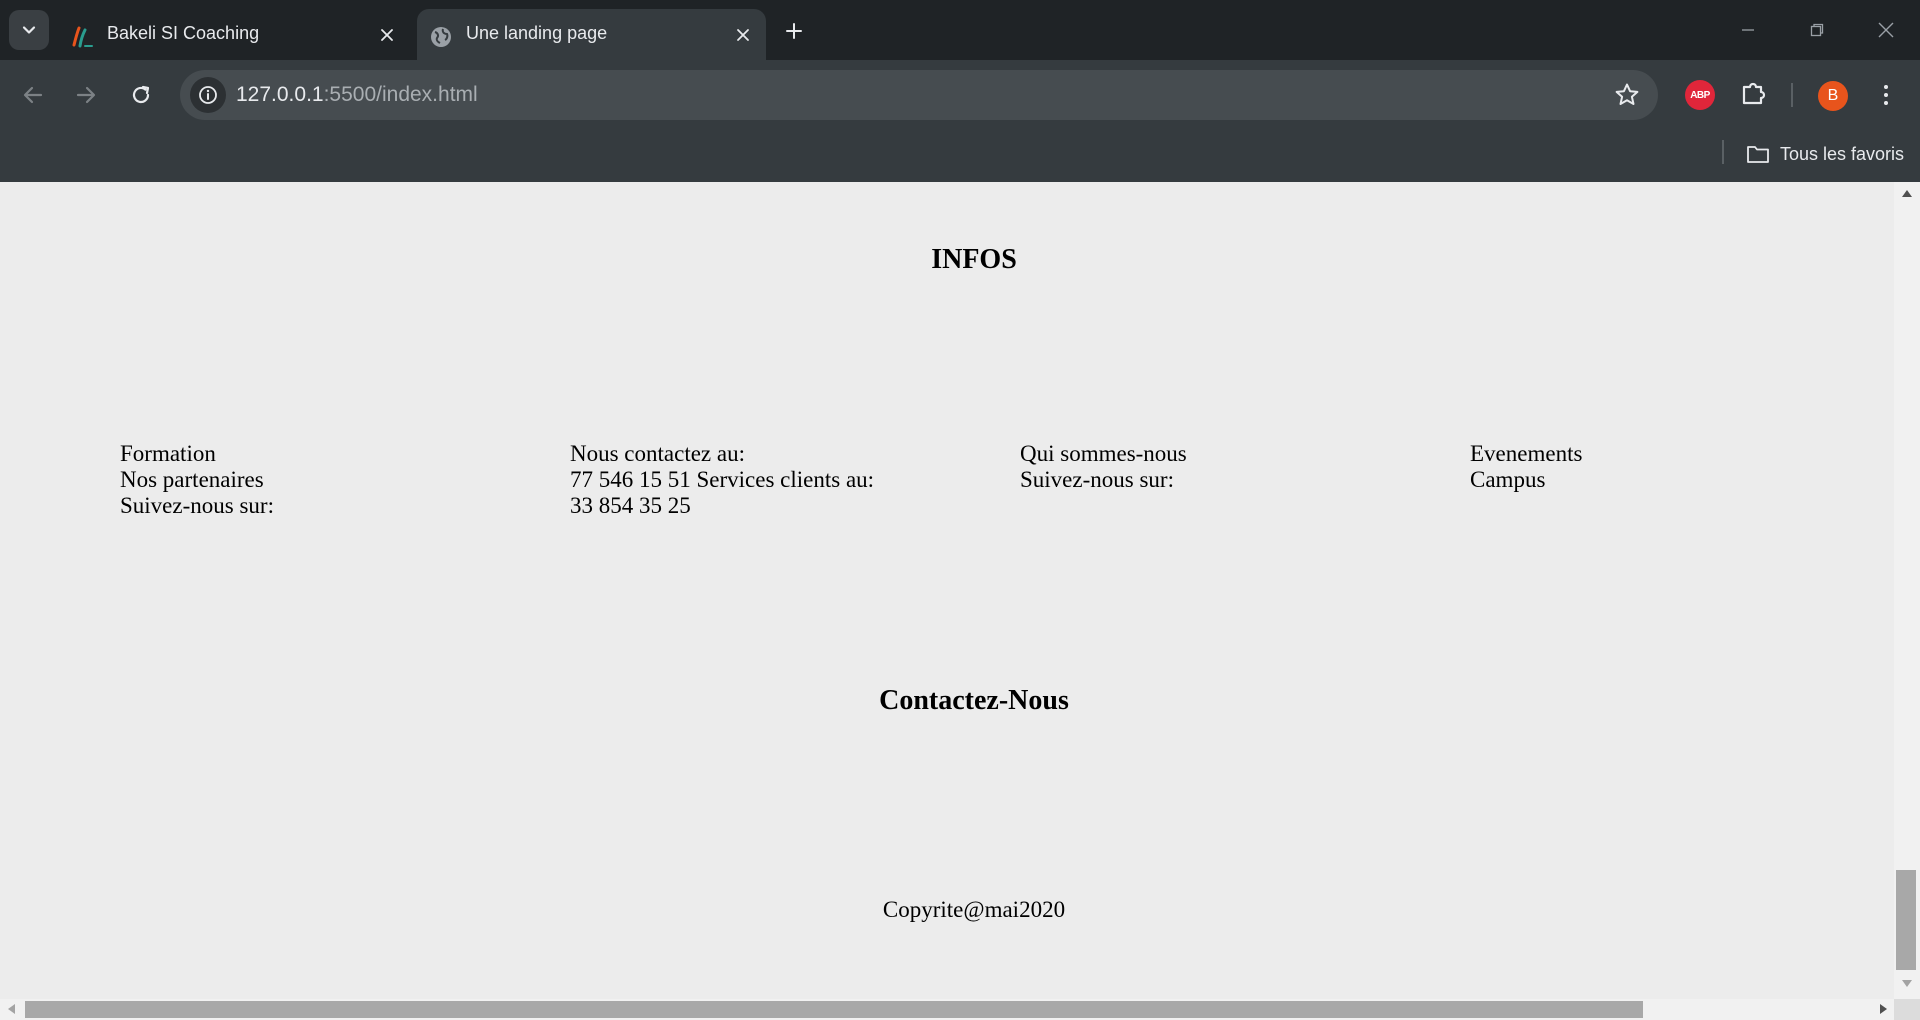 The height and width of the screenshot is (1020, 1920). Describe the element at coordinates (960, 30) in the screenshot. I see `tab-strip: Bakeli SI Coaching Une landing page` at that location.